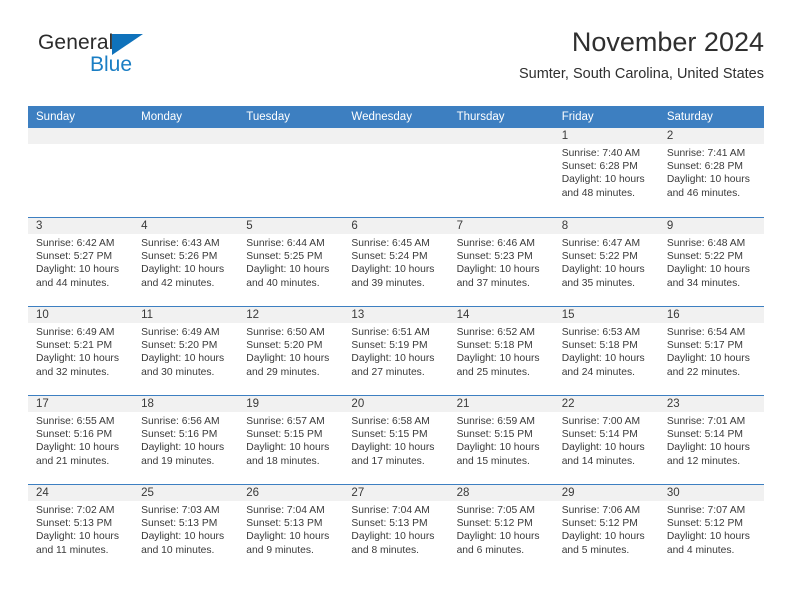 The width and height of the screenshot is (792, 612). I want to click on daylight-text: Daylight: 10 hours and 32 minutes., so click(77, 365).